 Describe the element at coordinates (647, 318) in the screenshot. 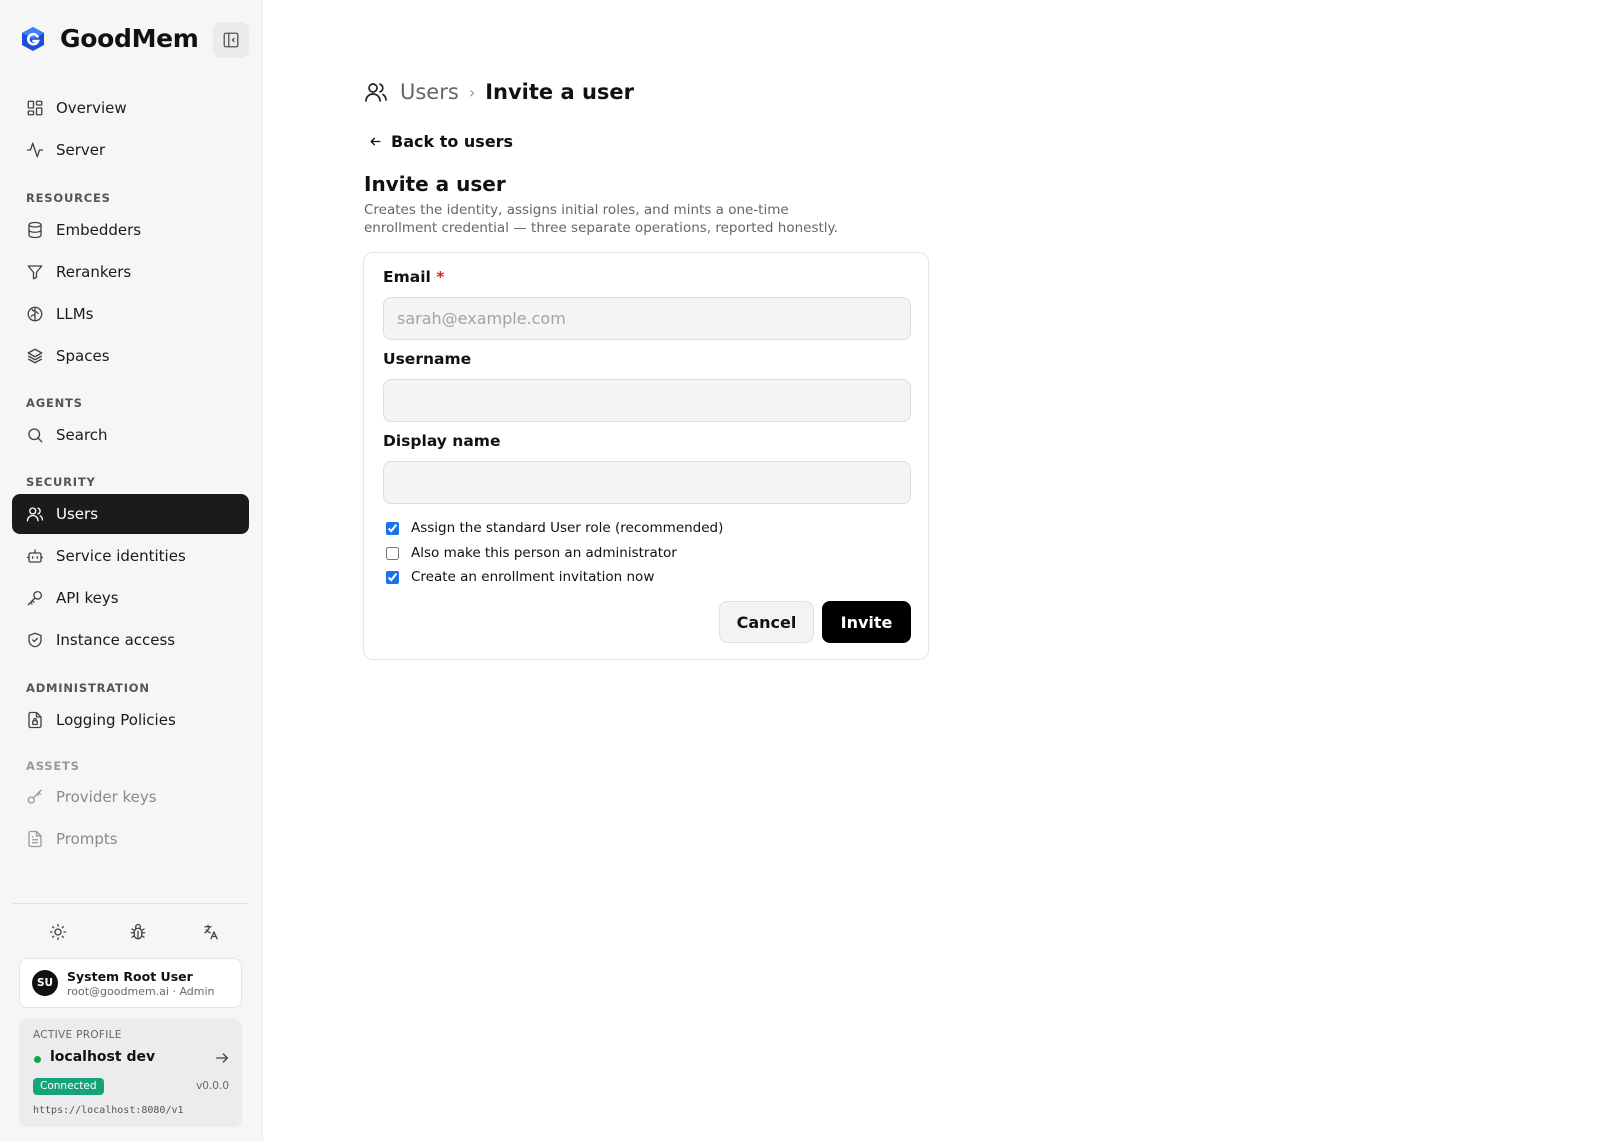

I see `email-field` at that location.